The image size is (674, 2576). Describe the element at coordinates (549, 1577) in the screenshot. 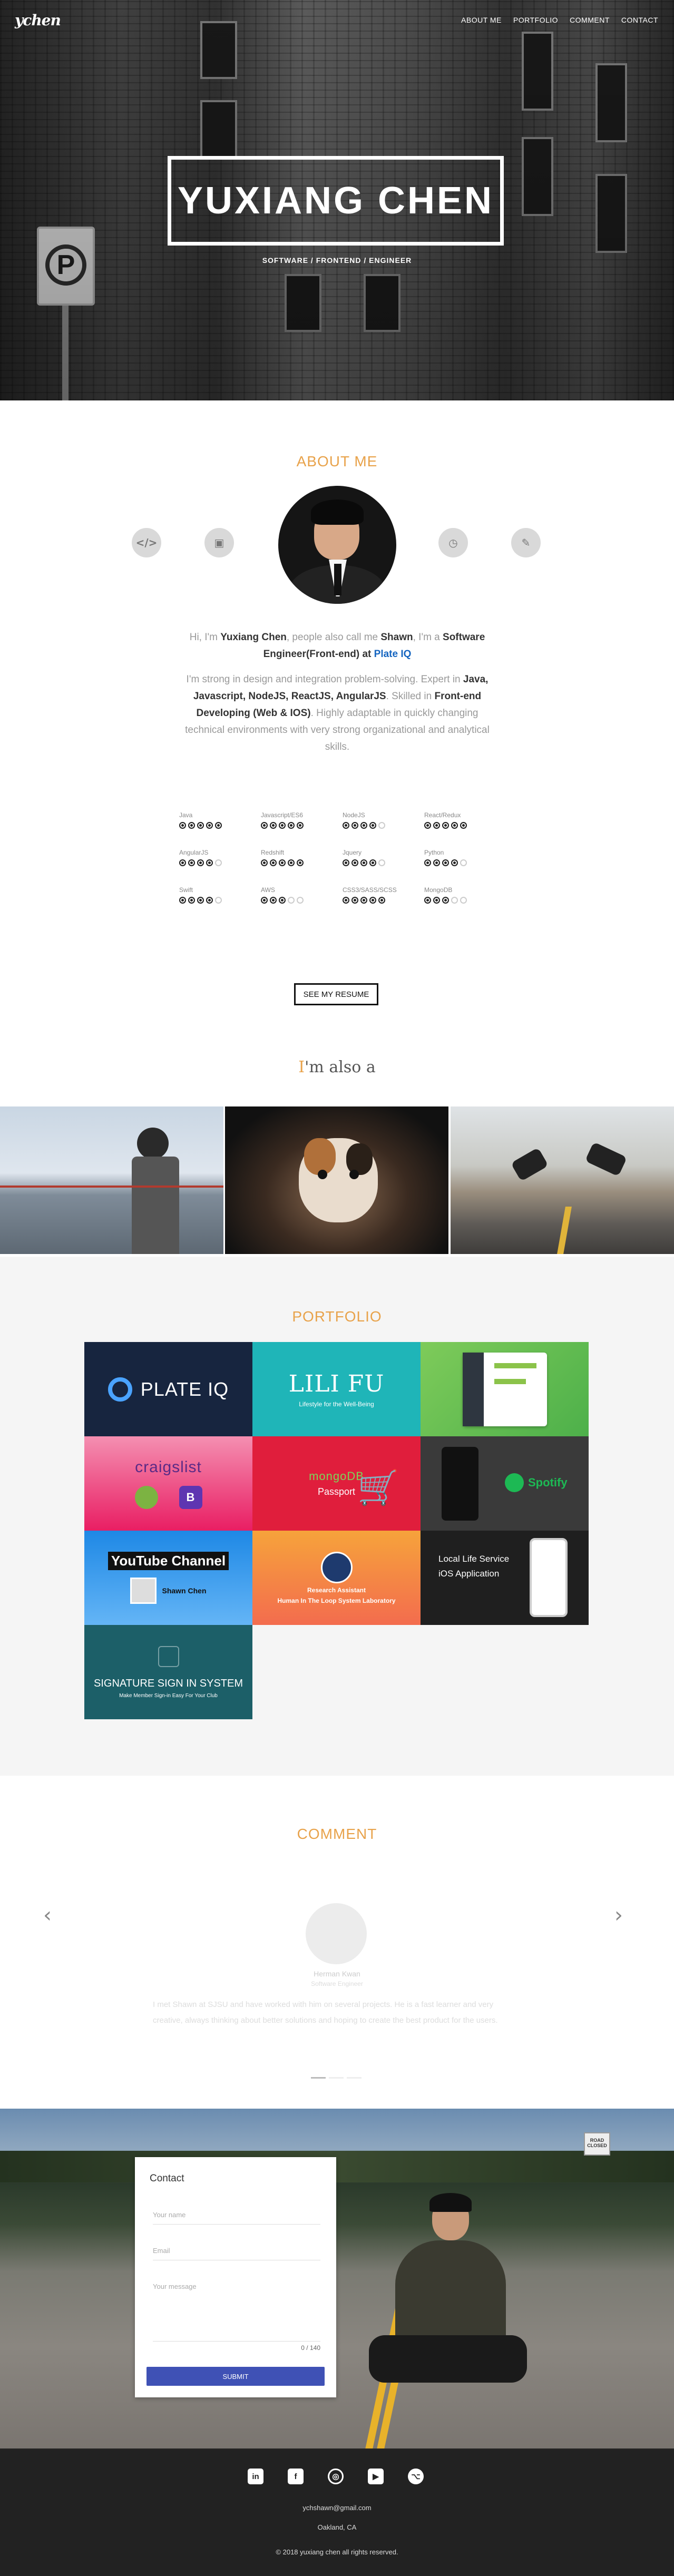

I see `iphone-mockup` at that location.